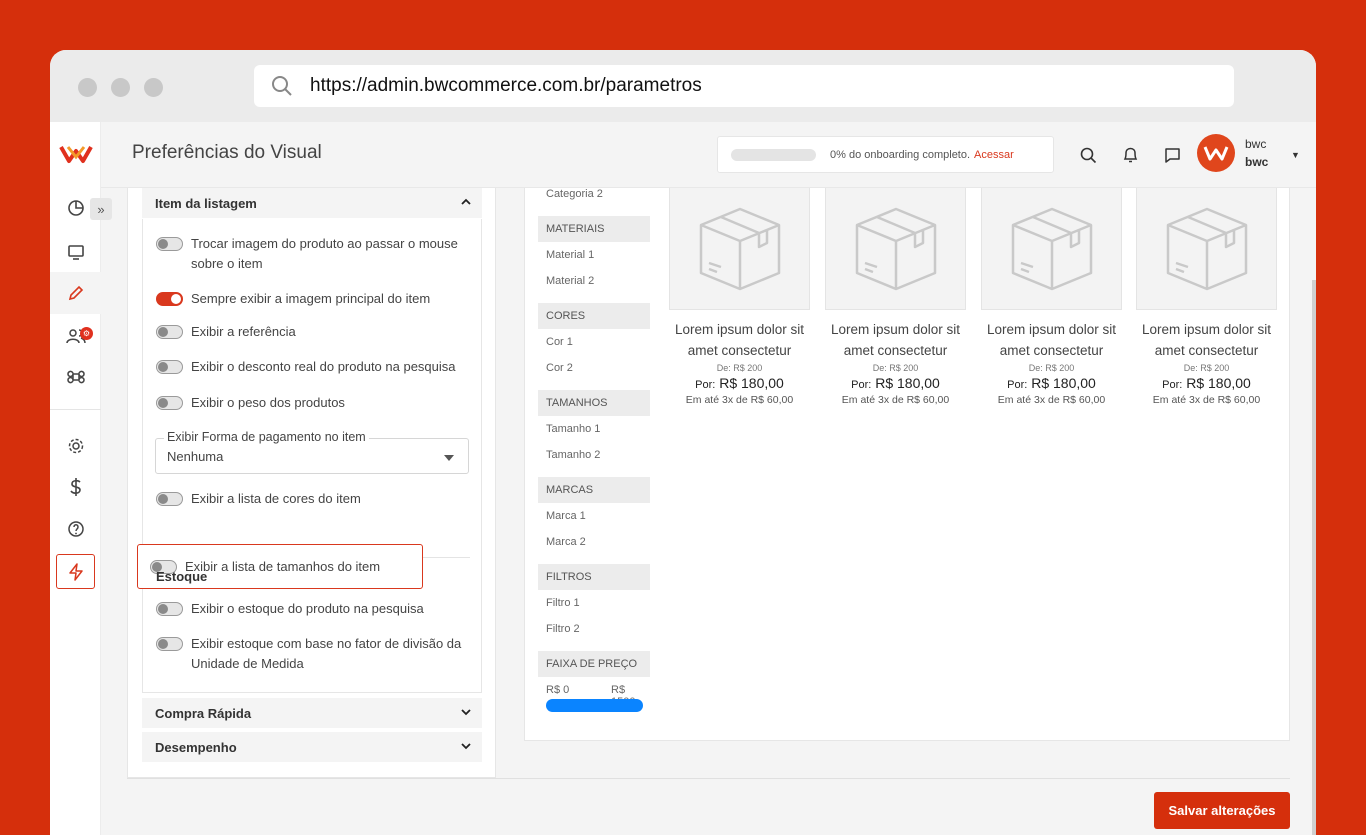 This screenshot has height=835, width=1366. I want to click on option-label: Exibir o peso dos produtos, so click(268, 402).